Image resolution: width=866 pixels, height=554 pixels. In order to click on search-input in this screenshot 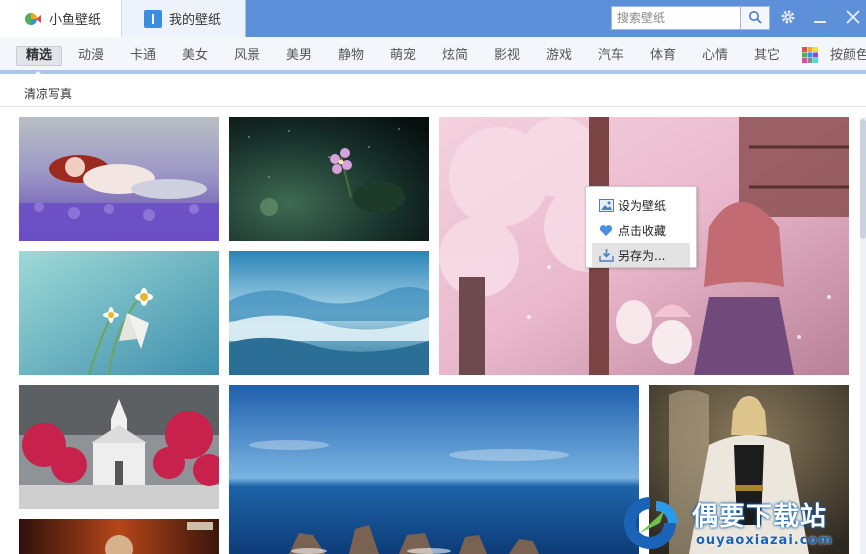, I will do `click(676, 18)`.